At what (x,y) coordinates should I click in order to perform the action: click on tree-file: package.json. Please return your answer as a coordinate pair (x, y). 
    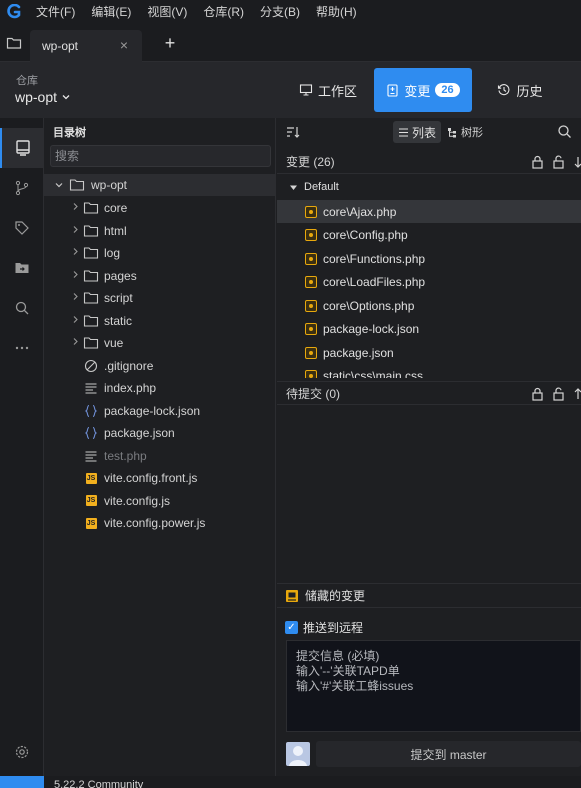
    Looking at the image, I should click on (128, 433).